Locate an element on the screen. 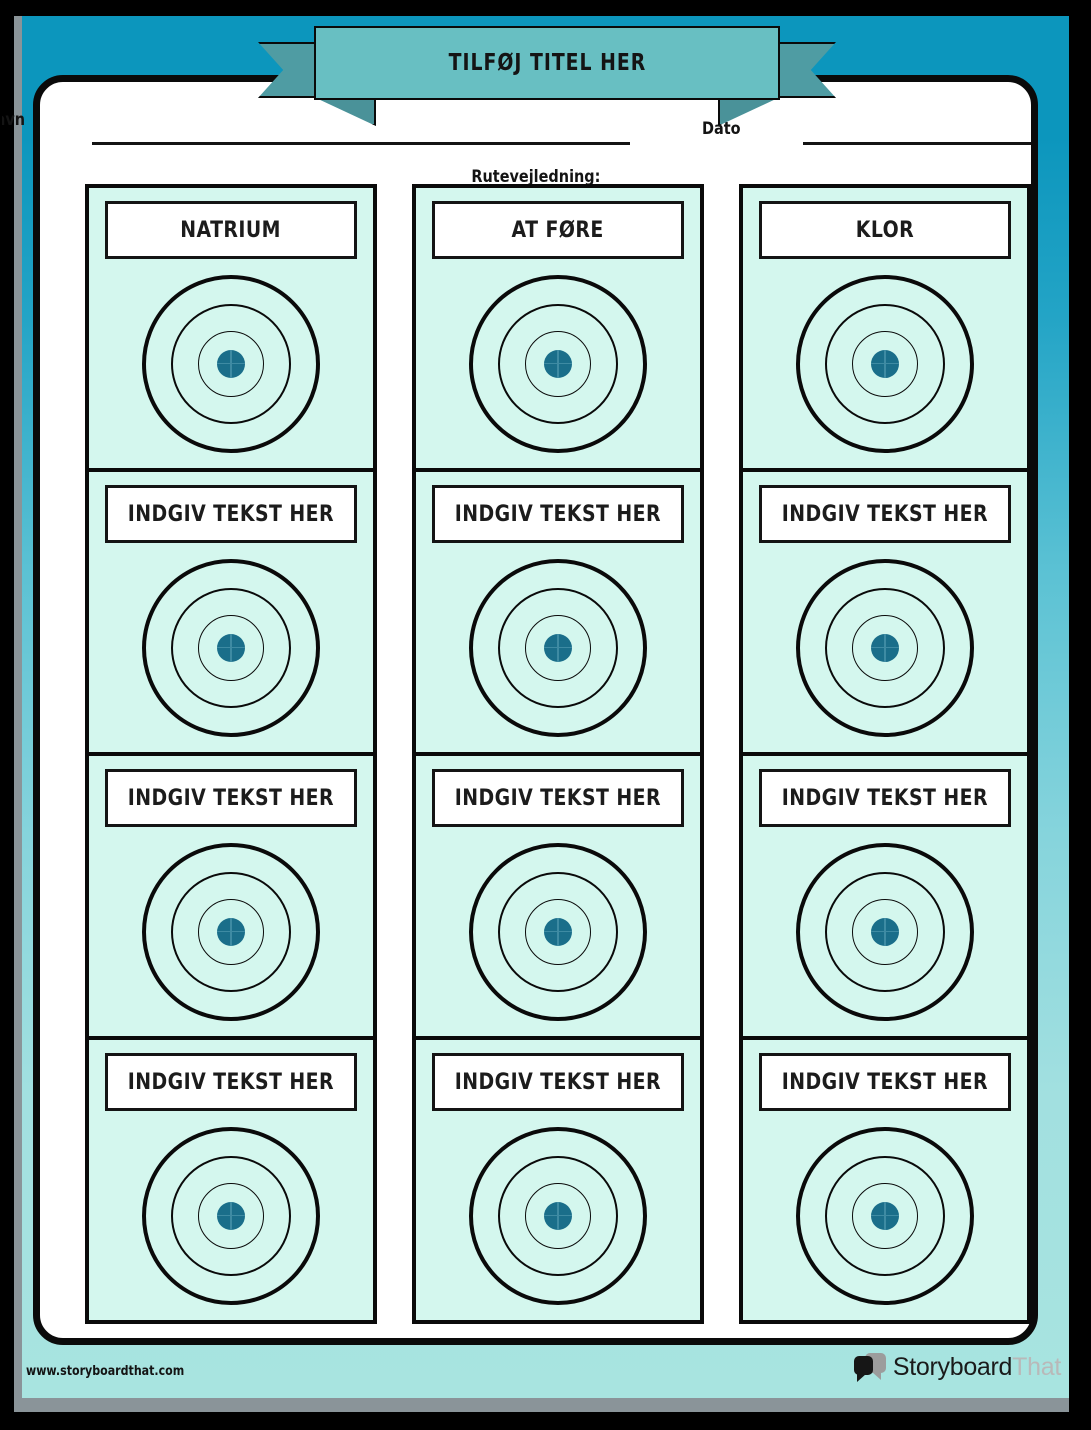 The height and width of the screenshot is (1430, 1091). cell-label-box: NATRIUM is located at coordinates (231, 230).